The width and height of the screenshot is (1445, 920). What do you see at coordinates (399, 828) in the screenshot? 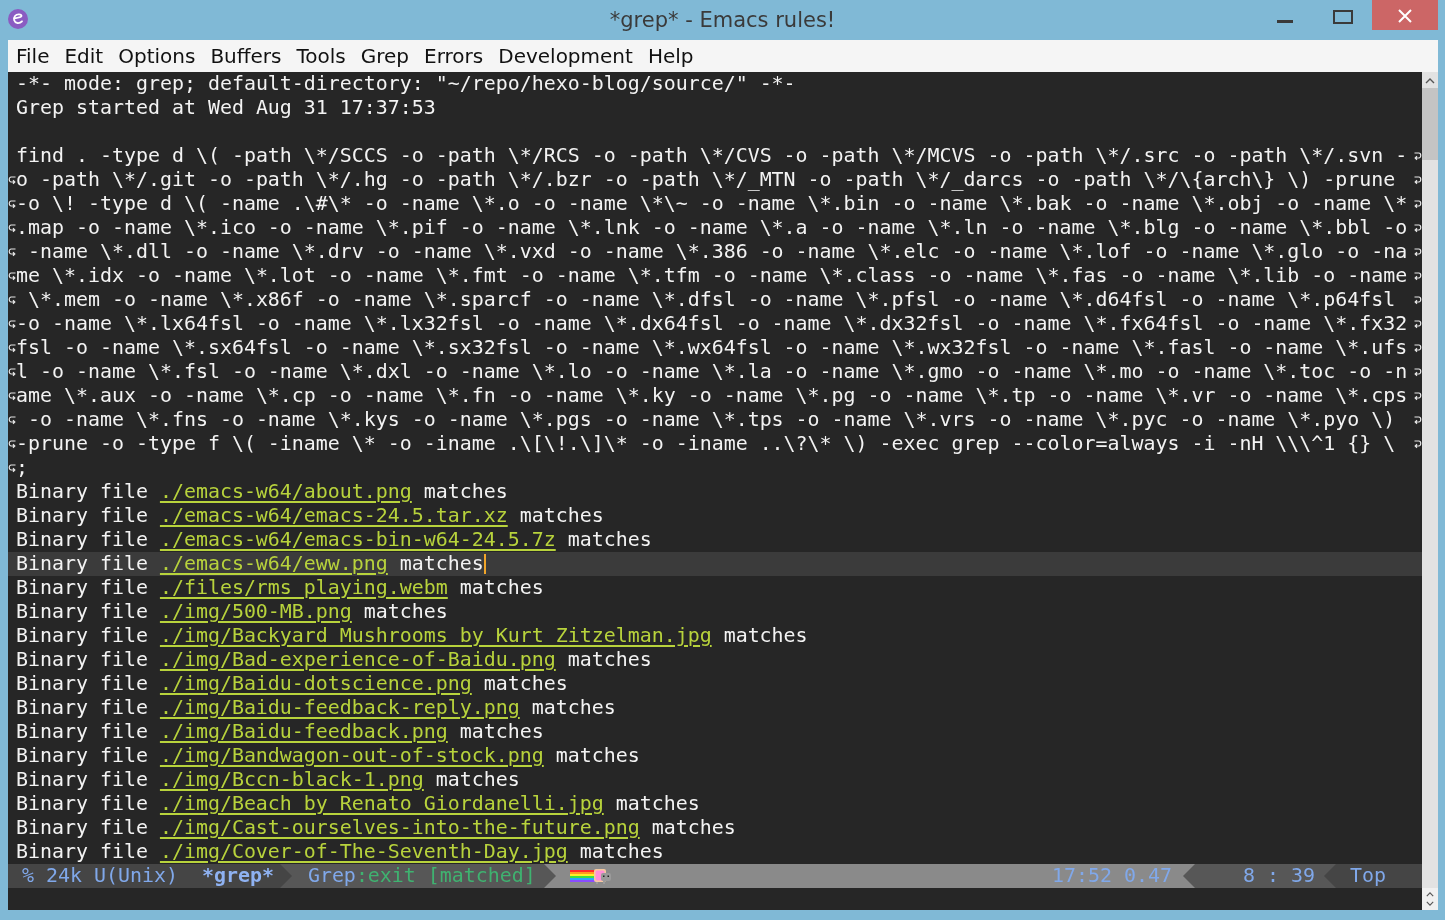
I see `file-link: ./img/Cast-ourselves-into-the-future.png` at bounding box center [399, 828].